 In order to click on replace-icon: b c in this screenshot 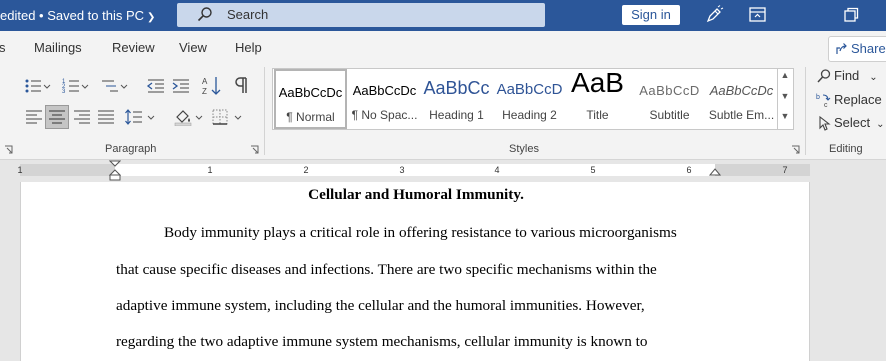, I will do `click(823, 101)`.